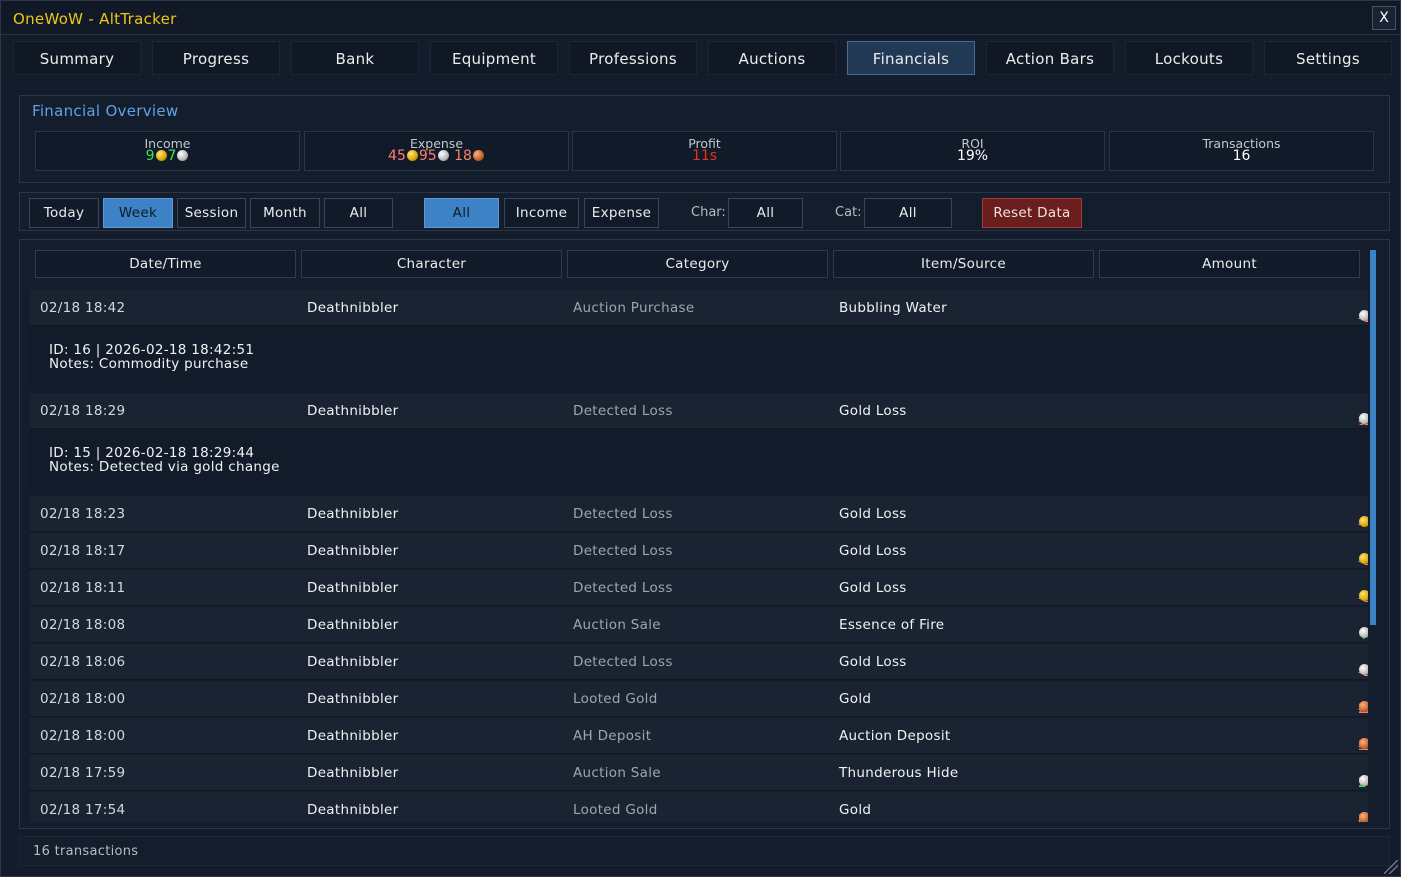 The height and width of the screenshot is (877, 1401). Describe the element at coordinates (1032, 213) in the screenshot. I see `reset-data-button: Reset Data` at that location.